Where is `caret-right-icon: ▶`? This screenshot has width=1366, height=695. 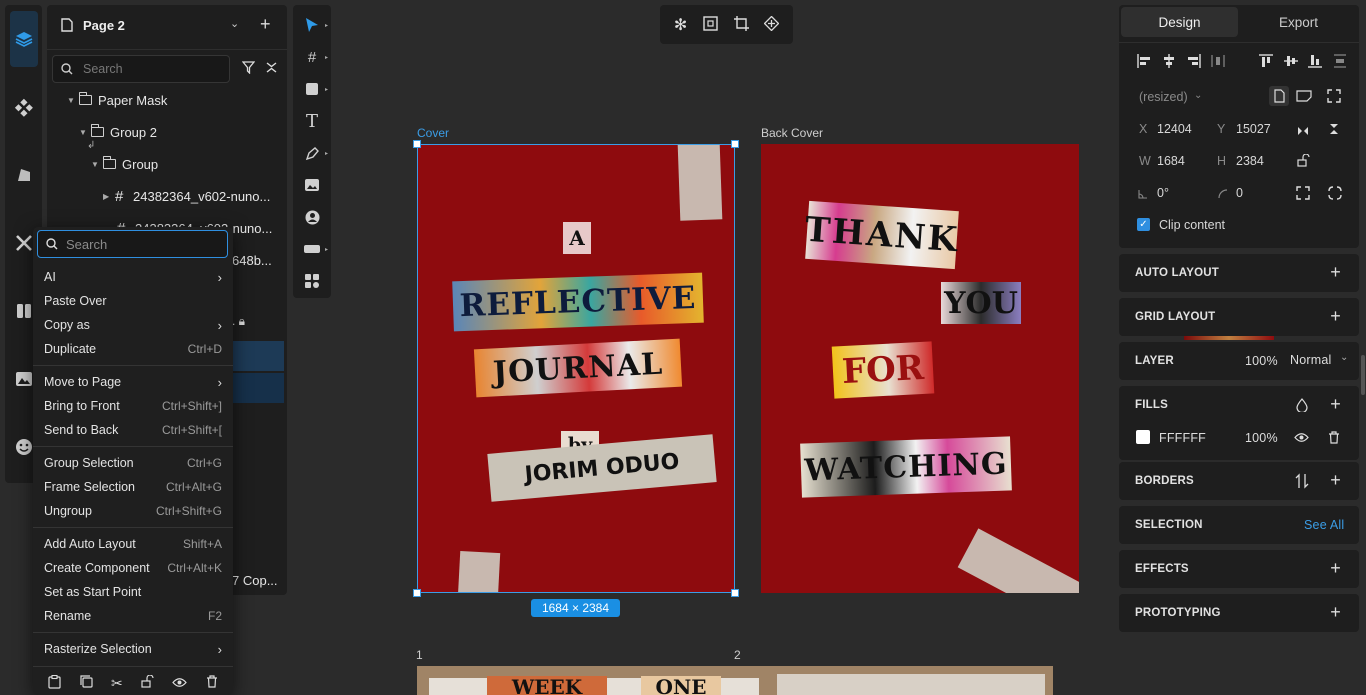 caret-right-icon: ▶ is located at coordinates (109, 196).